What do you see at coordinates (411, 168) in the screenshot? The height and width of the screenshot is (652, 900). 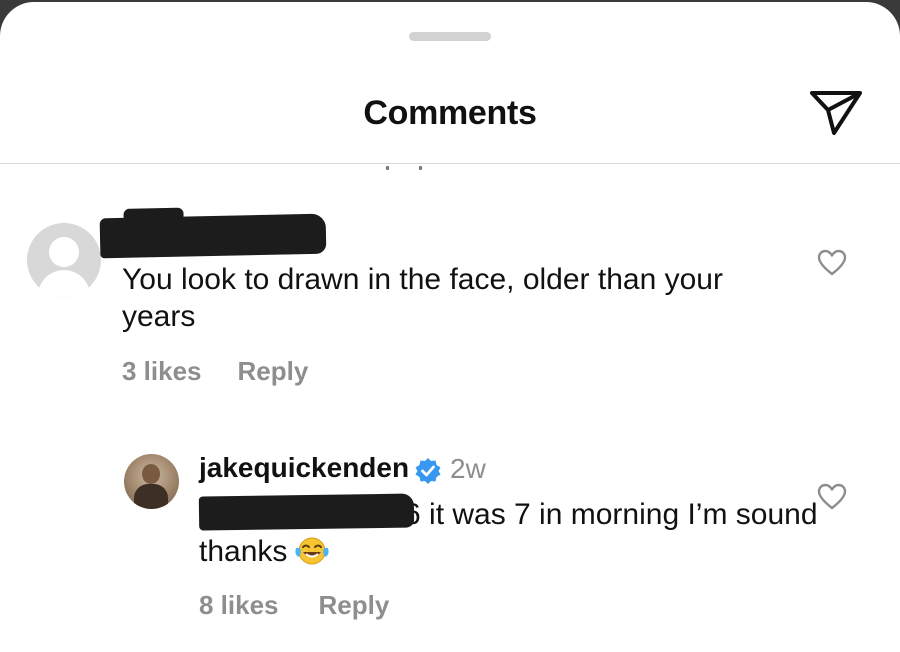 I see `scrolled-content-remnant` at bounding box center [411, 168].